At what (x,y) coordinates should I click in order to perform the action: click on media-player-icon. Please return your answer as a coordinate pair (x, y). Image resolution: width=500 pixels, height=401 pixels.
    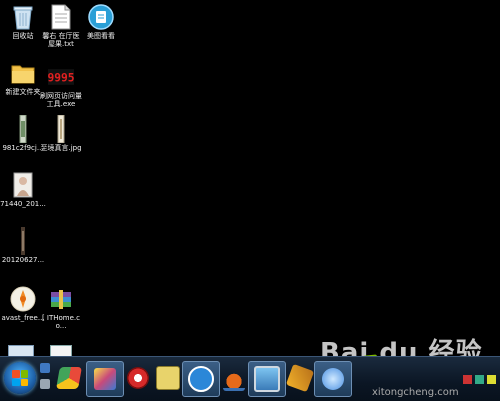
    Looking at the image, I should click on (138, 378).